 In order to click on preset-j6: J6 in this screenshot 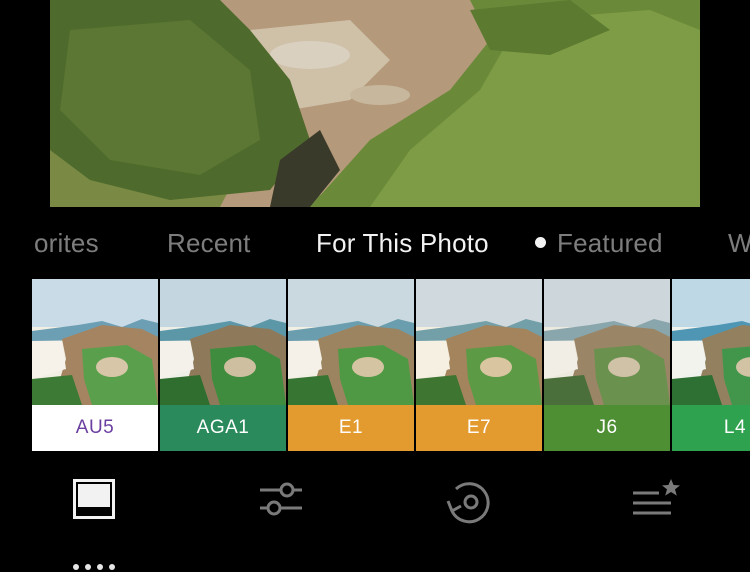, I will do `click(607, 365)`.